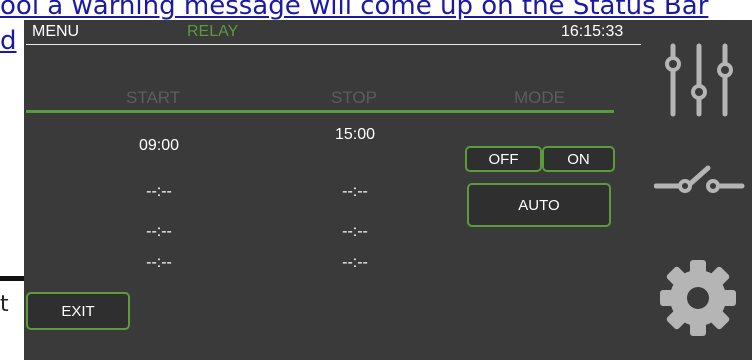  Describe the element at coordinates (55, 32) in the screenshot. I see `menu-button: MENU` at that location.